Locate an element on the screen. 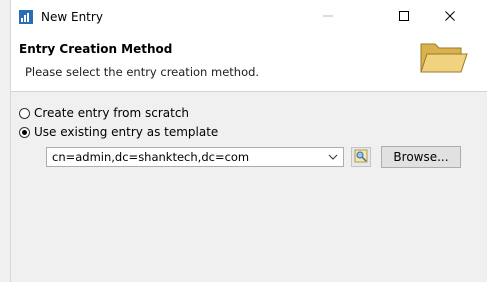 The image size is (487, 282). header-description: Please select the entry creation method. is located at coordinates (142, 72).